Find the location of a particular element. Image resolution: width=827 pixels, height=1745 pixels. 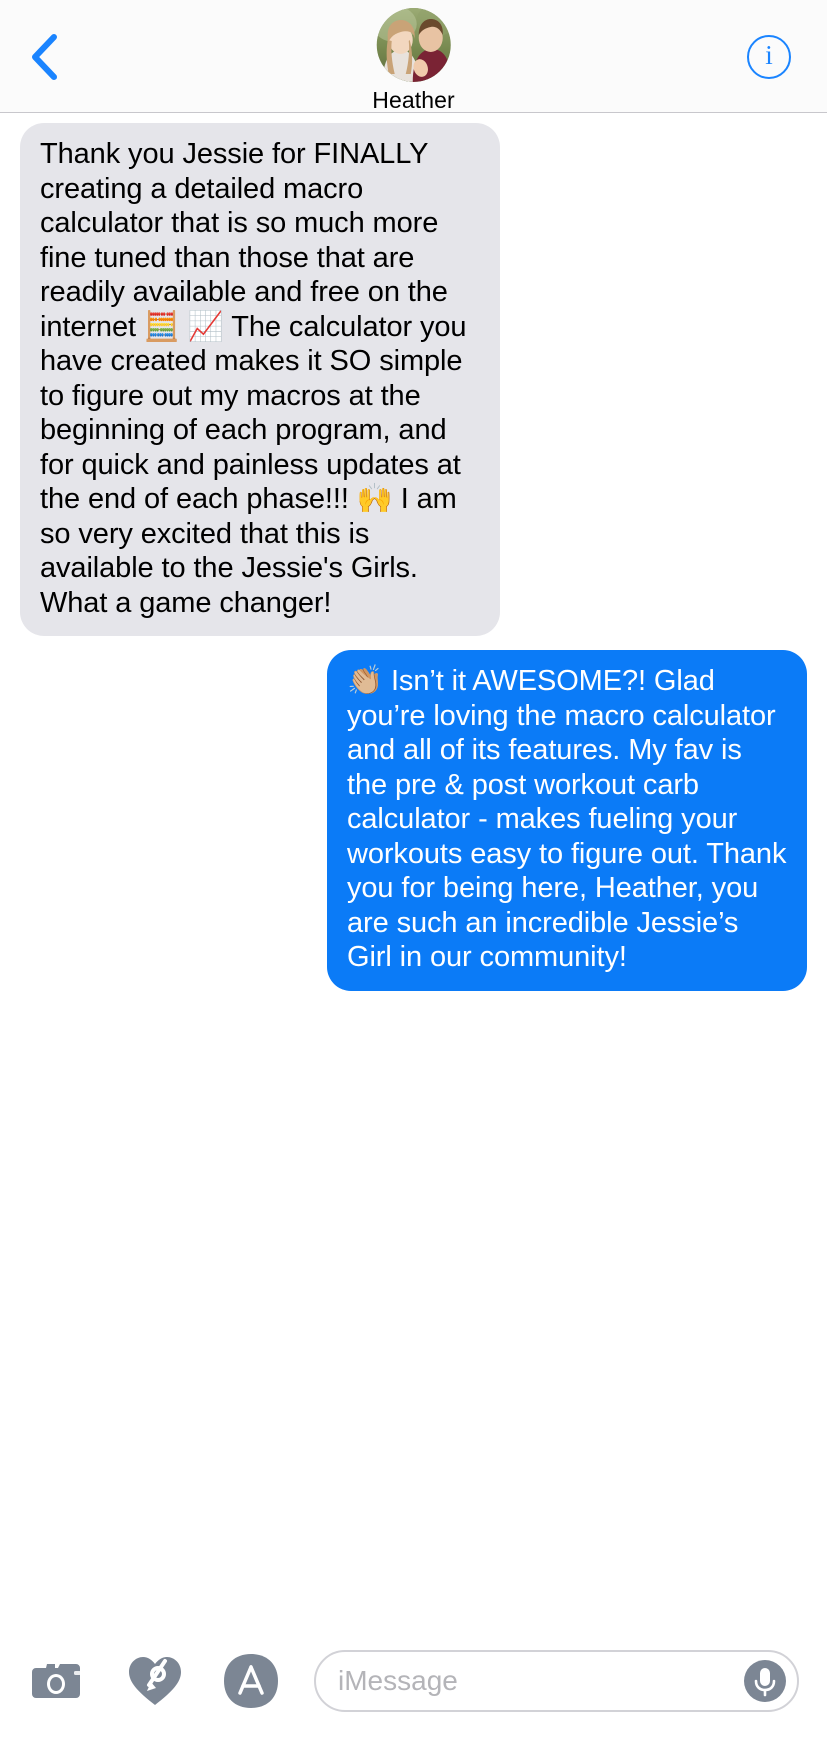

microphone-button is located at coordinates (765, 1681).